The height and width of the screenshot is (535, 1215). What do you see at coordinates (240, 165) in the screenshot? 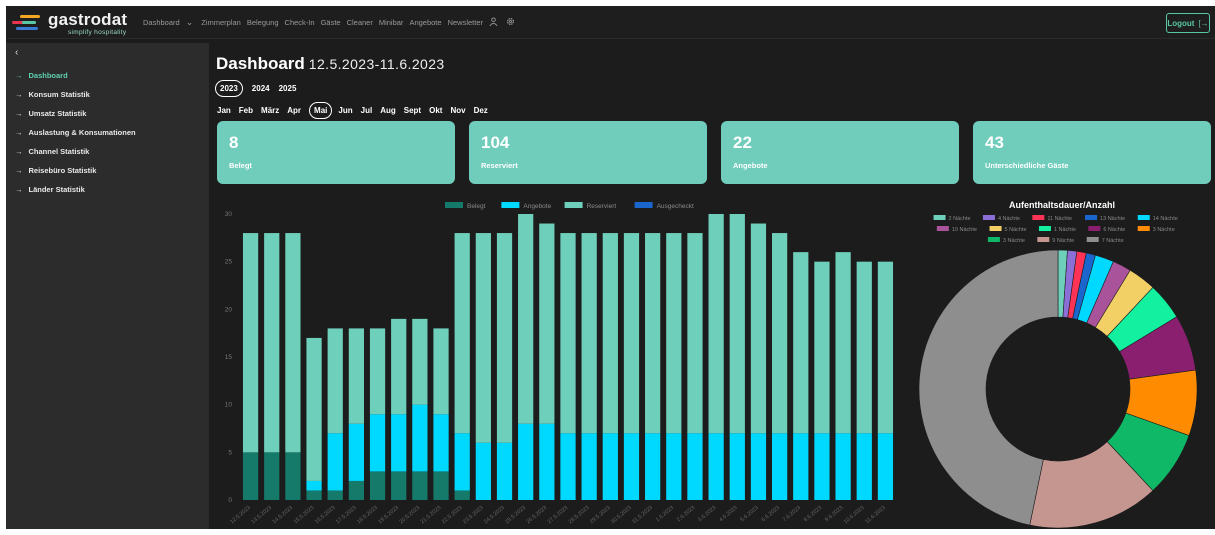
I see `stat-label: Belegt` at bounding box center [240, 165].